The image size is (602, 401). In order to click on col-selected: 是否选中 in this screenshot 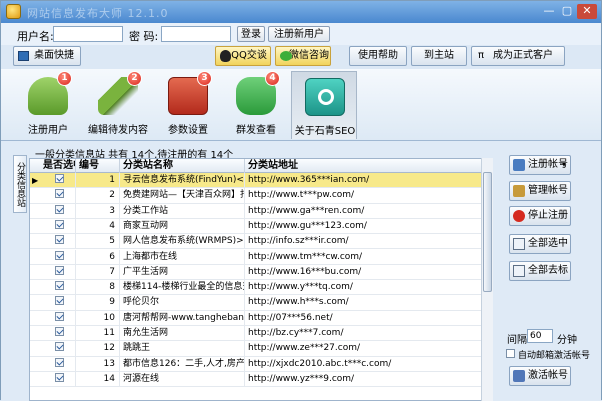, I will do `click(58, 166)`.